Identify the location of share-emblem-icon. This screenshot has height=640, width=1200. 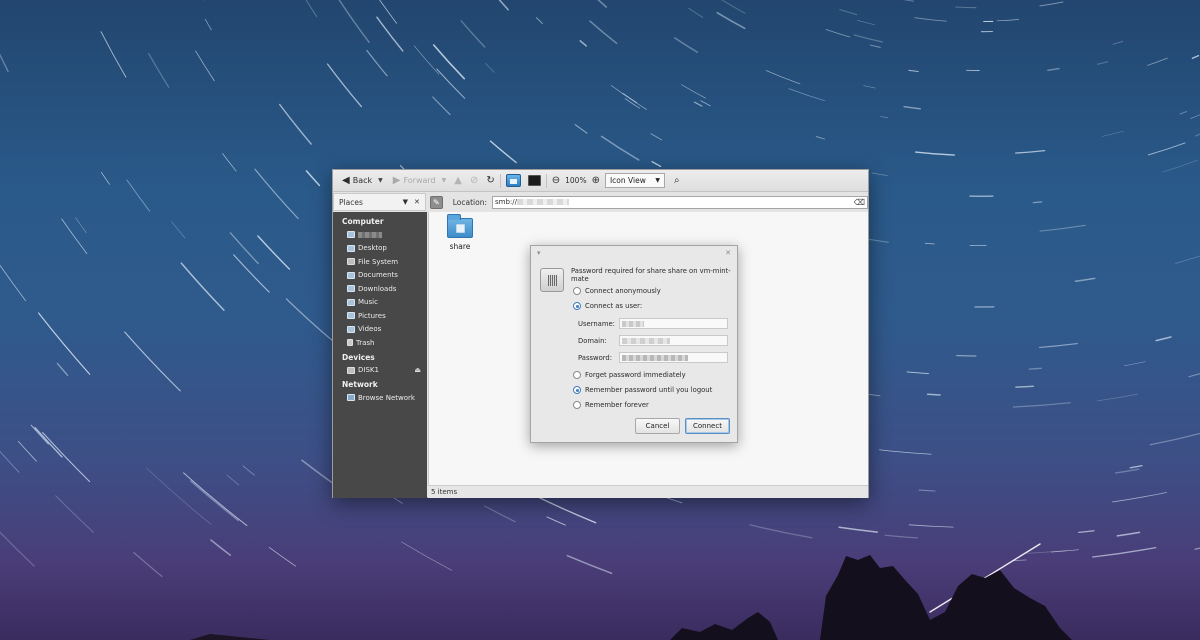
(460, 228).